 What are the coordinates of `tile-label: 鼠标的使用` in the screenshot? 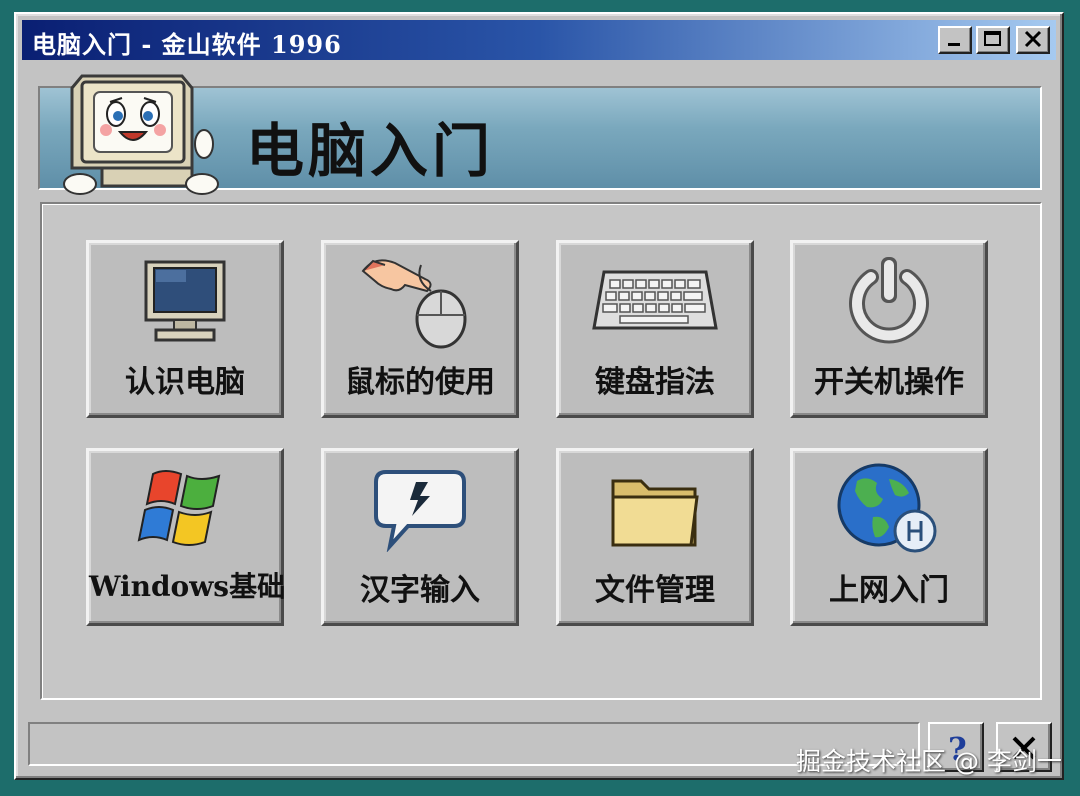 It's located at (420, 382).